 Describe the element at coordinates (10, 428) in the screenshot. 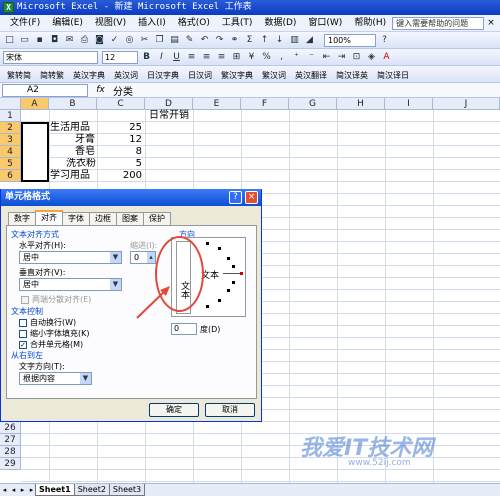

I see `row-header-26: 26` at that location.